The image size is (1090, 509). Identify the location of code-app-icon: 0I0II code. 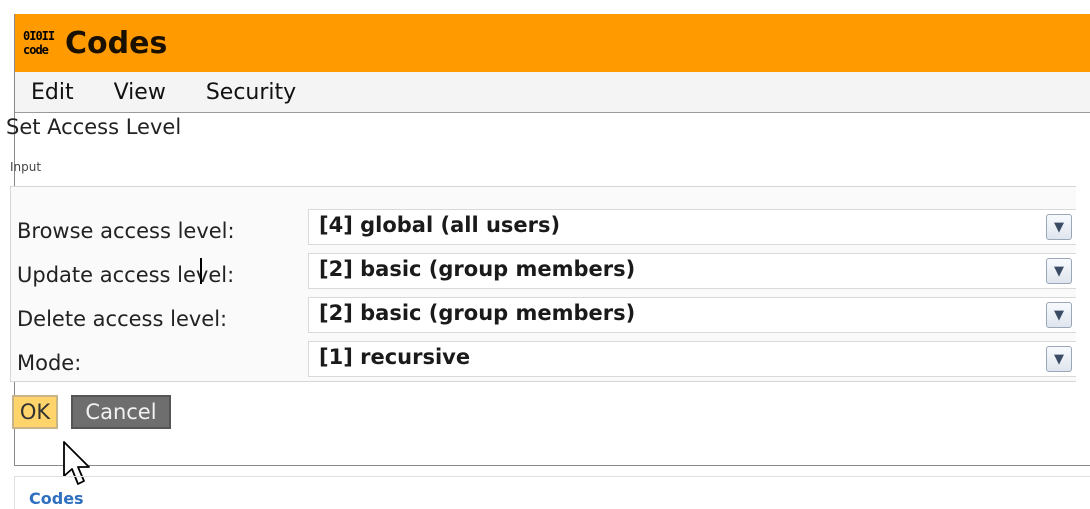
(40, 43).